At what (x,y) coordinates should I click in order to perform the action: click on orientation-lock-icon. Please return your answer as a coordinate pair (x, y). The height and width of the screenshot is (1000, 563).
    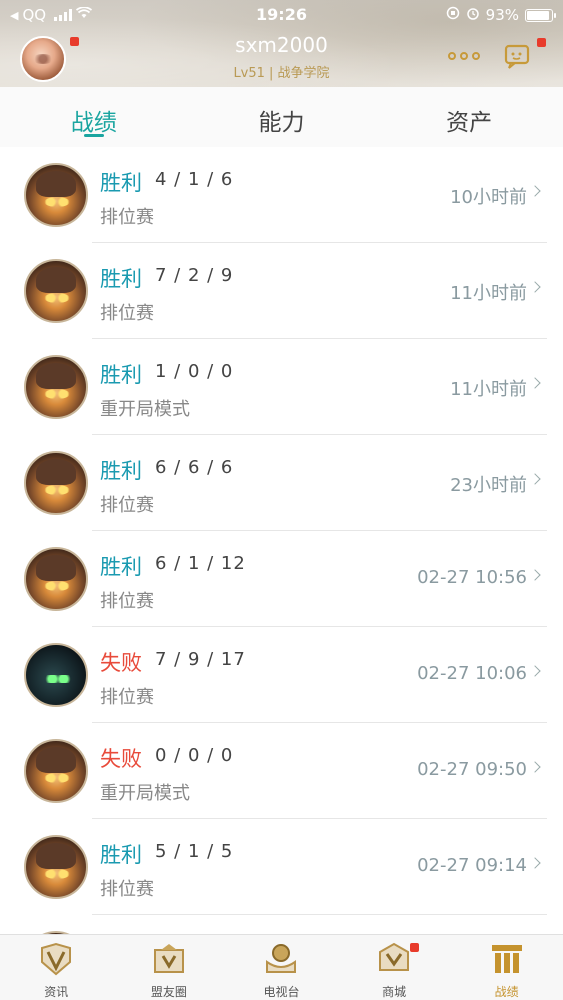
    Looking at the image, I should click on (453, 15).